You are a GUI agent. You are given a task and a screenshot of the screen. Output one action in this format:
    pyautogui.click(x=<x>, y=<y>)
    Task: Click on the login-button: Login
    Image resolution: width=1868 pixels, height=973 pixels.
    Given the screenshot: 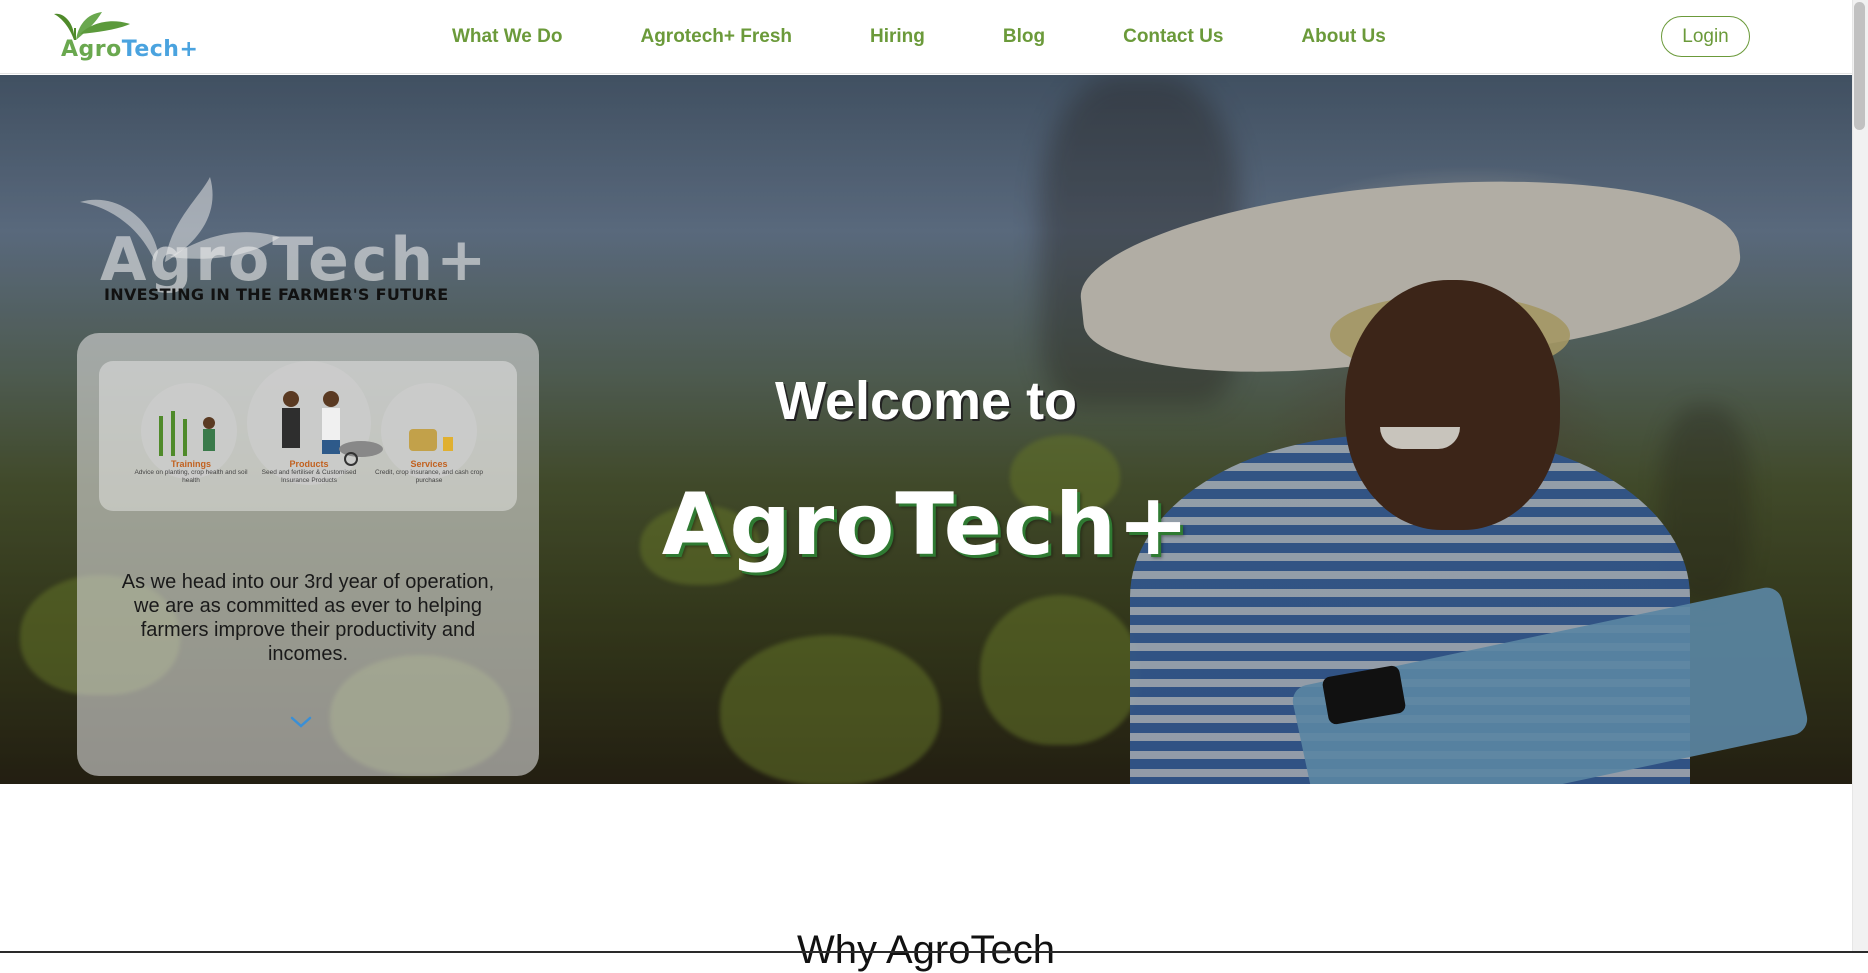 What is the action you would take?
    pyautogui.click(x=1705, y=36)
    